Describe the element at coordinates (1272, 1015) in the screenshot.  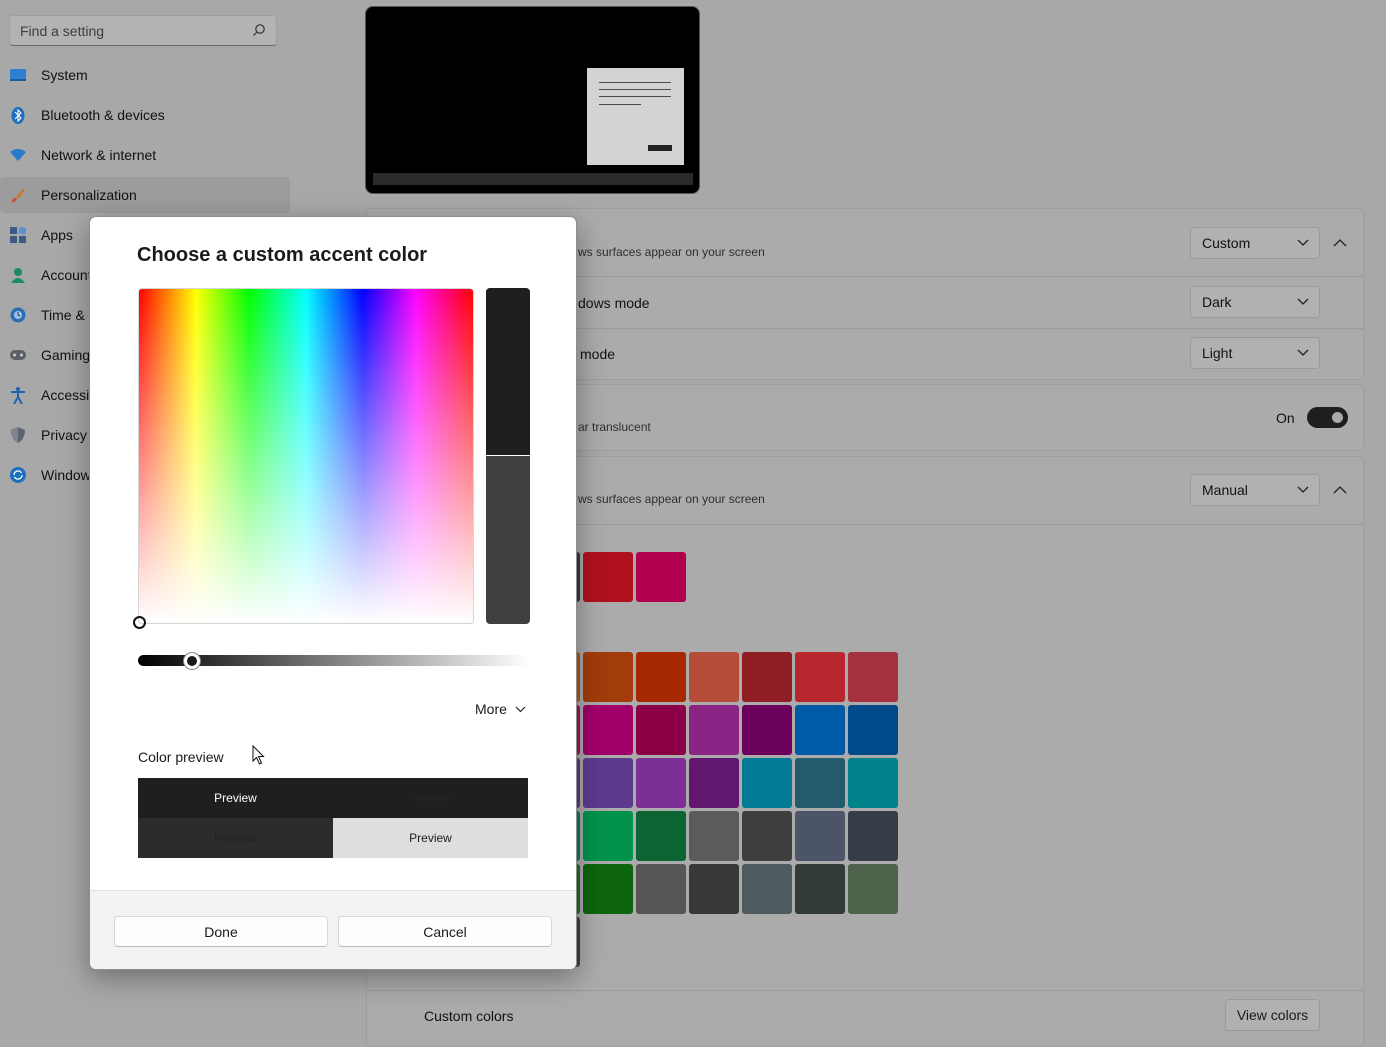
I see `view-colors-button: View colors` at that location.